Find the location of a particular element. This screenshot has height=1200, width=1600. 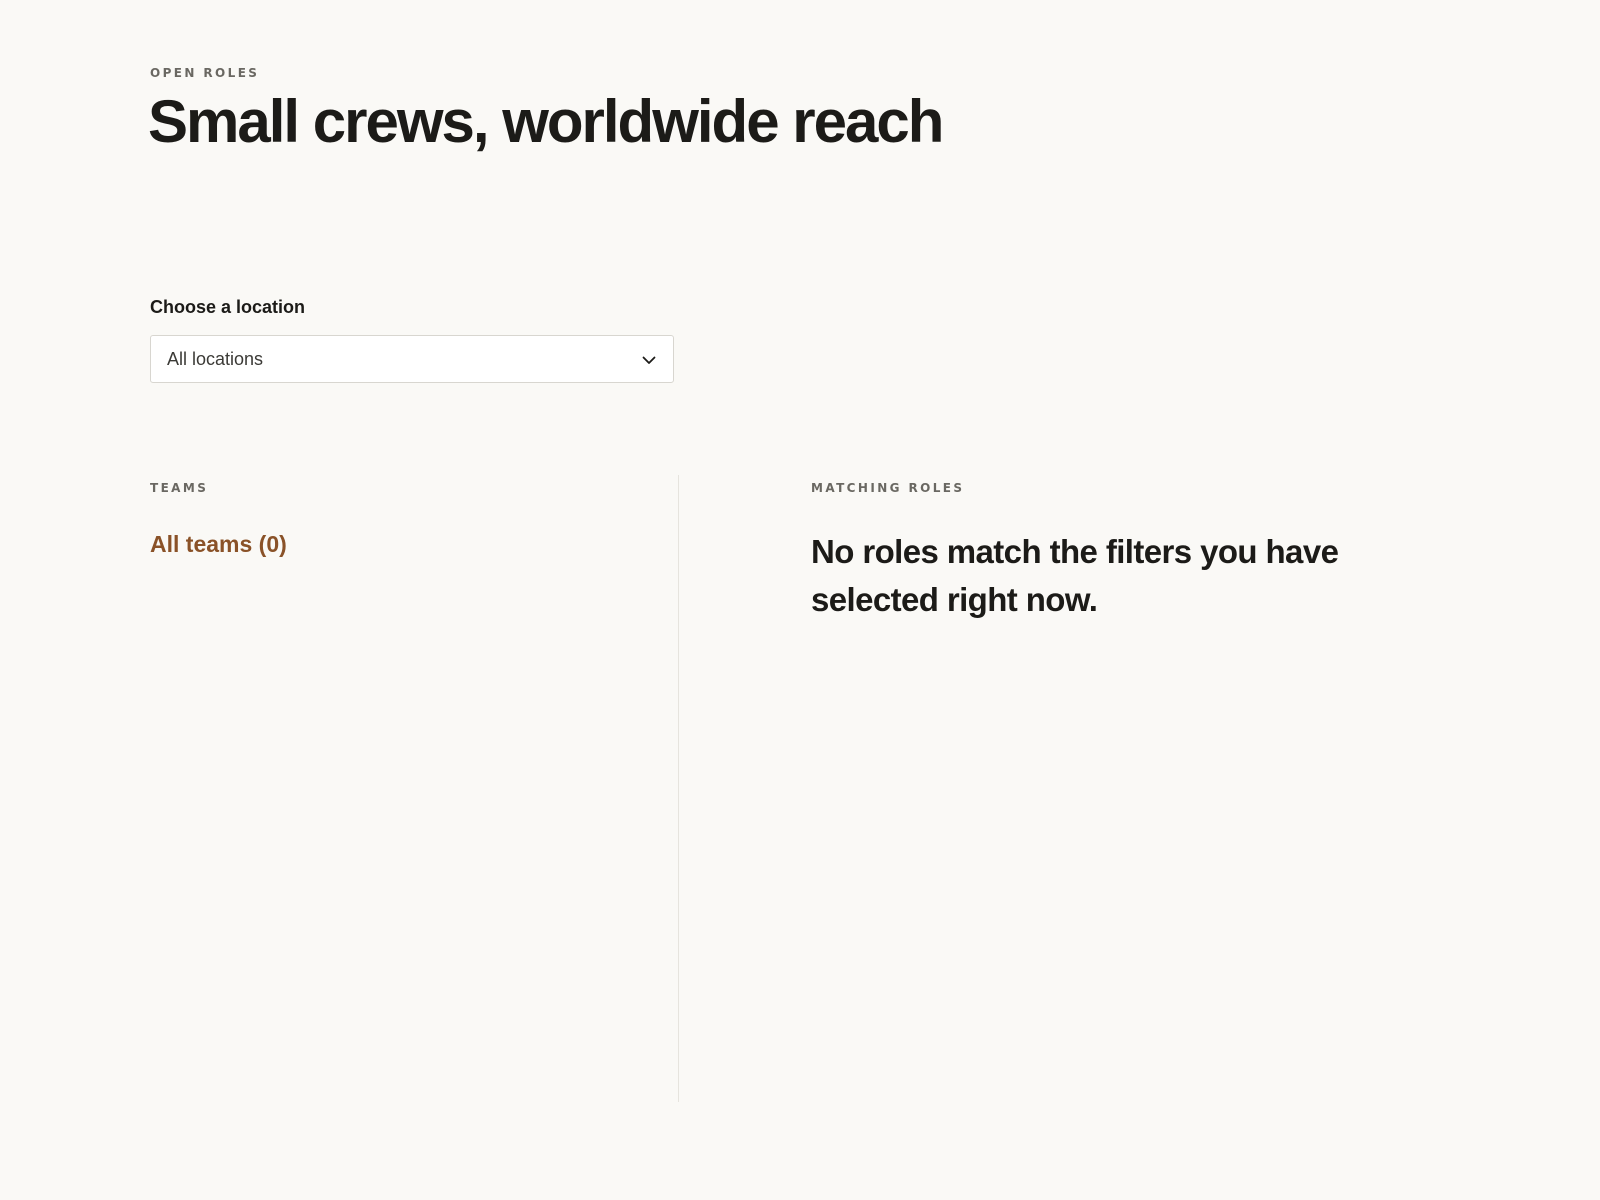

teams-heading: TEAMS is located at coordinates (179, 488).